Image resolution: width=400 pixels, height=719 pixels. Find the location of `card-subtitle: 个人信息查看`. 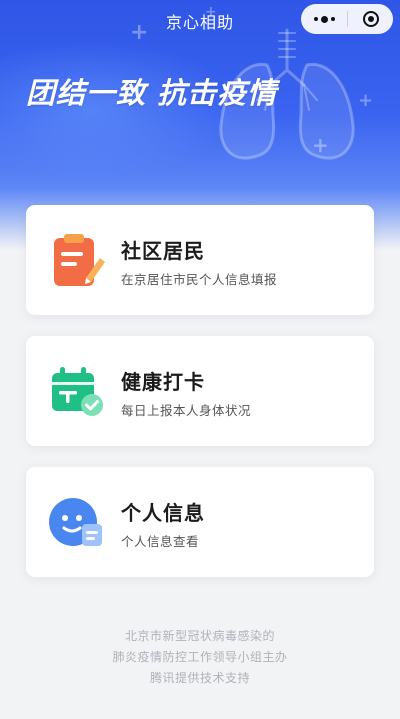

card-subtitle: 个人信息查看 is located at coordinates (160, 541).